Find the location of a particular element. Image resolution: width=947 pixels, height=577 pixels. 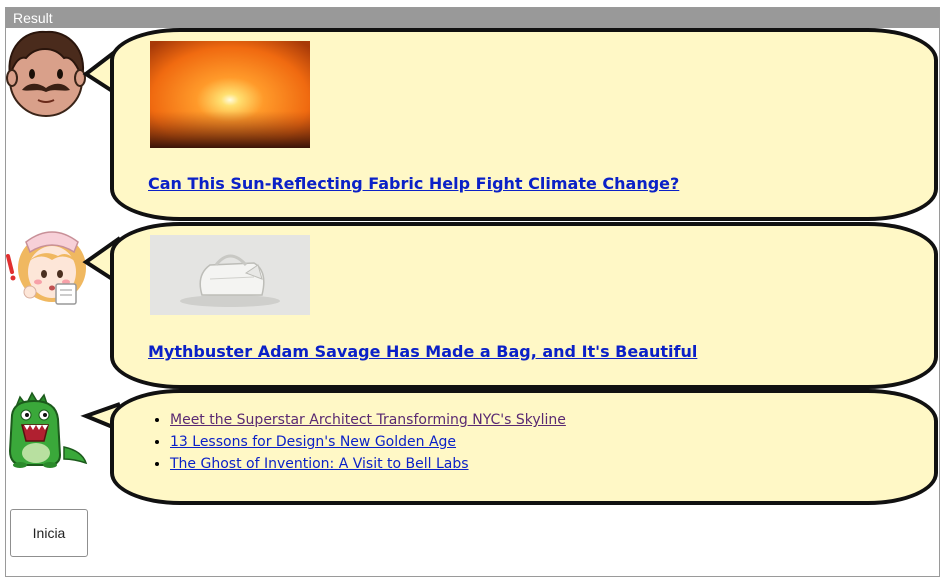

panel-title: Result is located at coordinates (472, 18).